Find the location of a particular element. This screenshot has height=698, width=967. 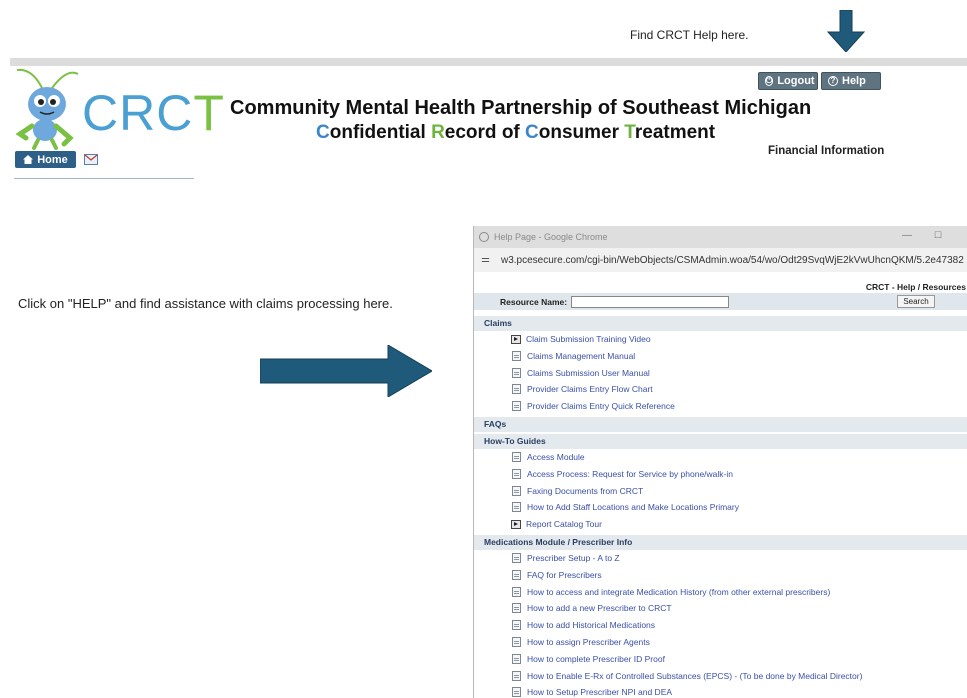

resource-link: How to complete Prescriber ID Proof is located at coordinates (588, 659).